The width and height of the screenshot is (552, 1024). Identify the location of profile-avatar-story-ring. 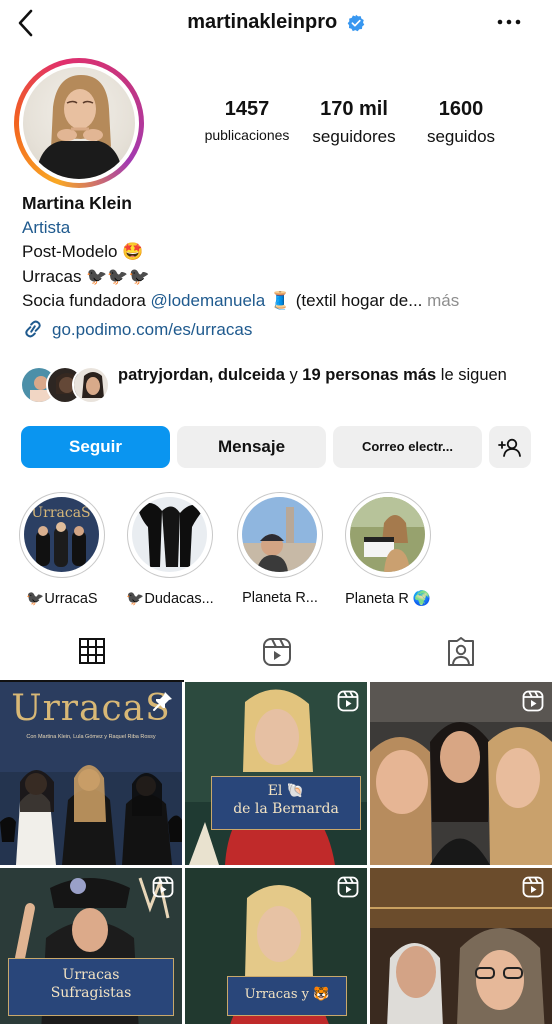
(79, 123).